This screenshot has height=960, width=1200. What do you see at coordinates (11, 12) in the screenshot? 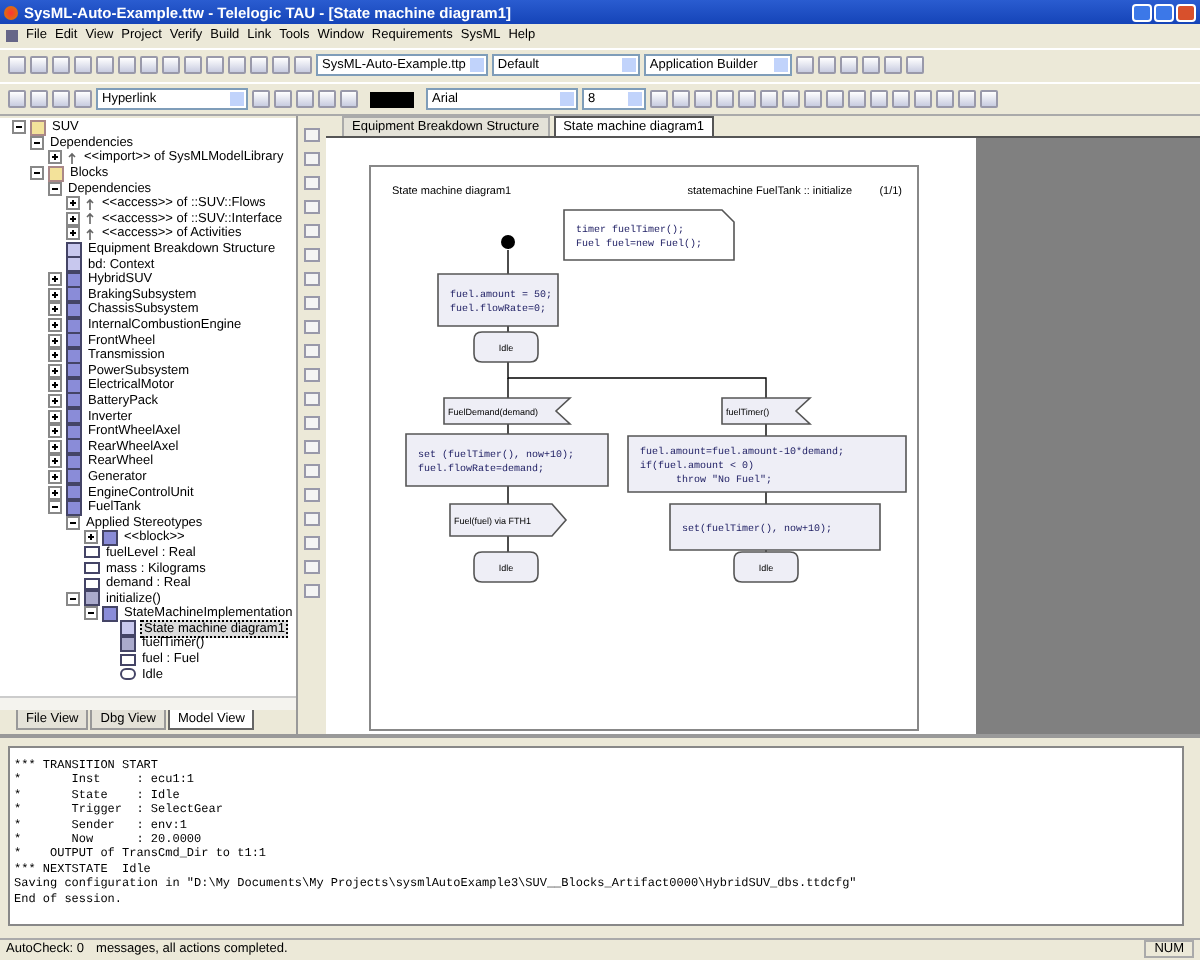
I see `app-logo-icon` at bounding box center [11, 12].